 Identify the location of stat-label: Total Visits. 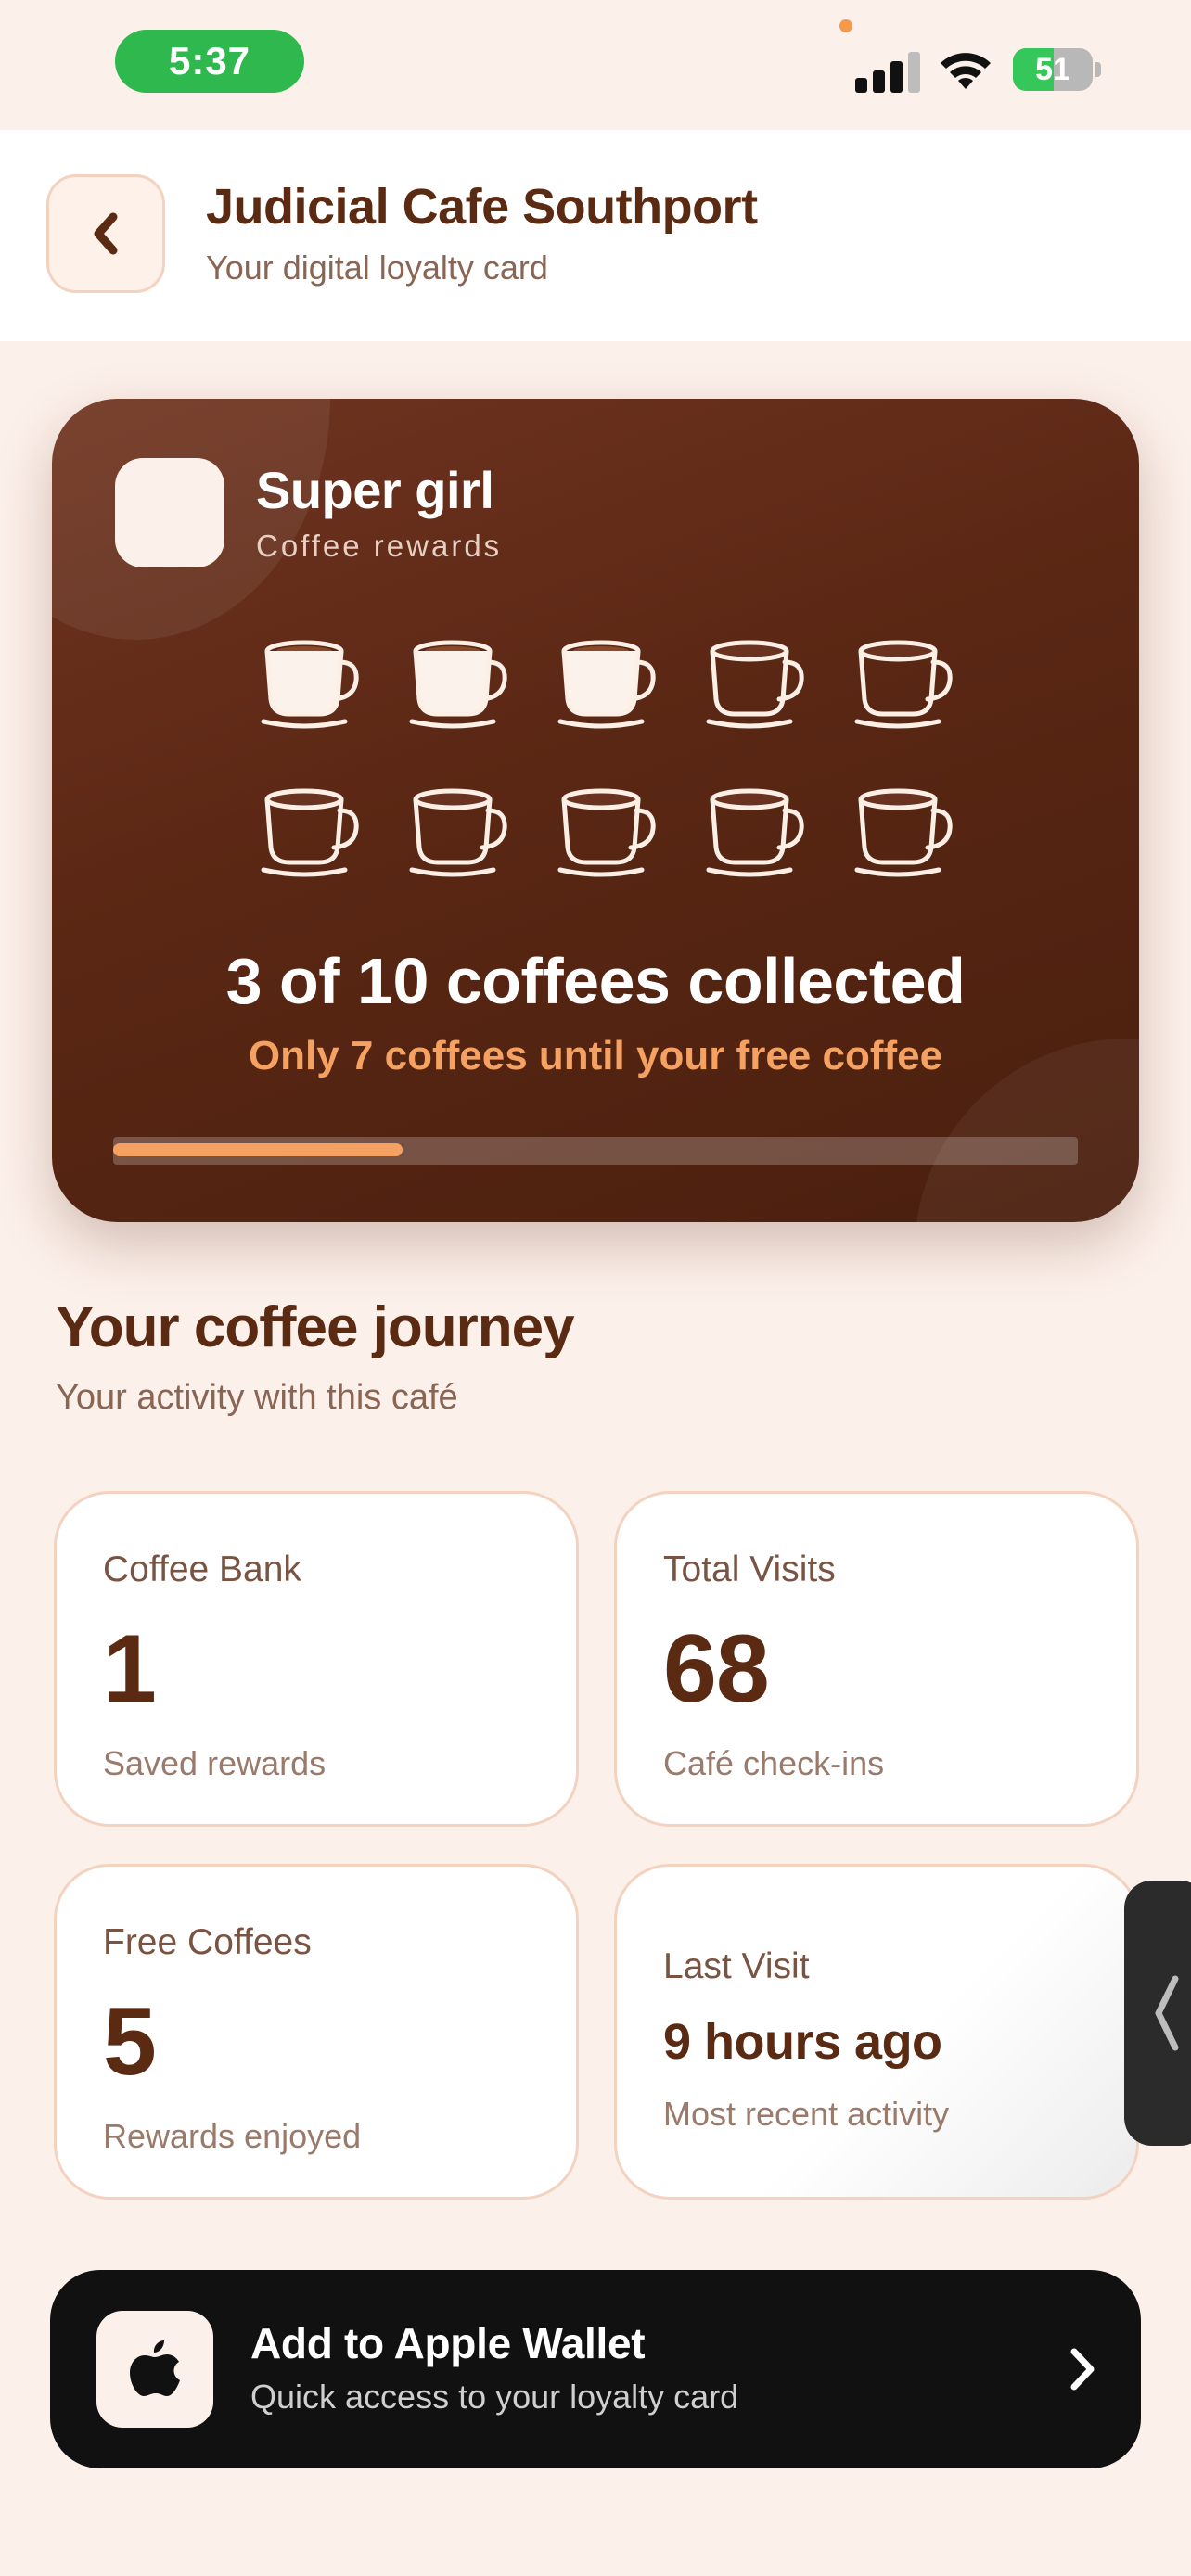
(749, 1569).